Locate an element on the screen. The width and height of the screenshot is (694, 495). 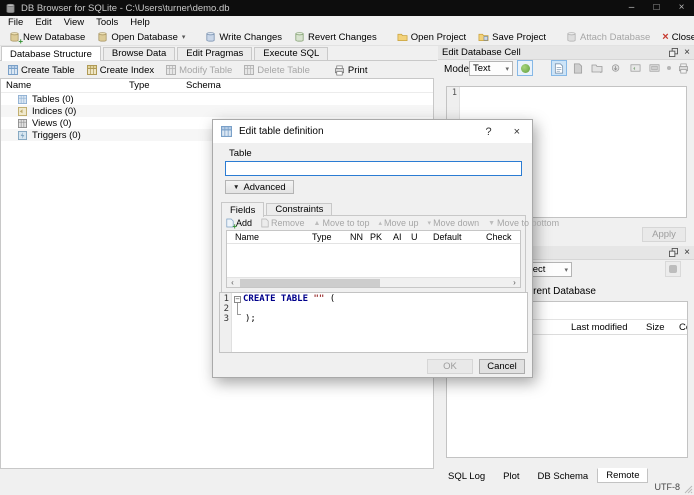
tab-edit-pragmas: Edit Pragmas is located at coordinates (215, 53).